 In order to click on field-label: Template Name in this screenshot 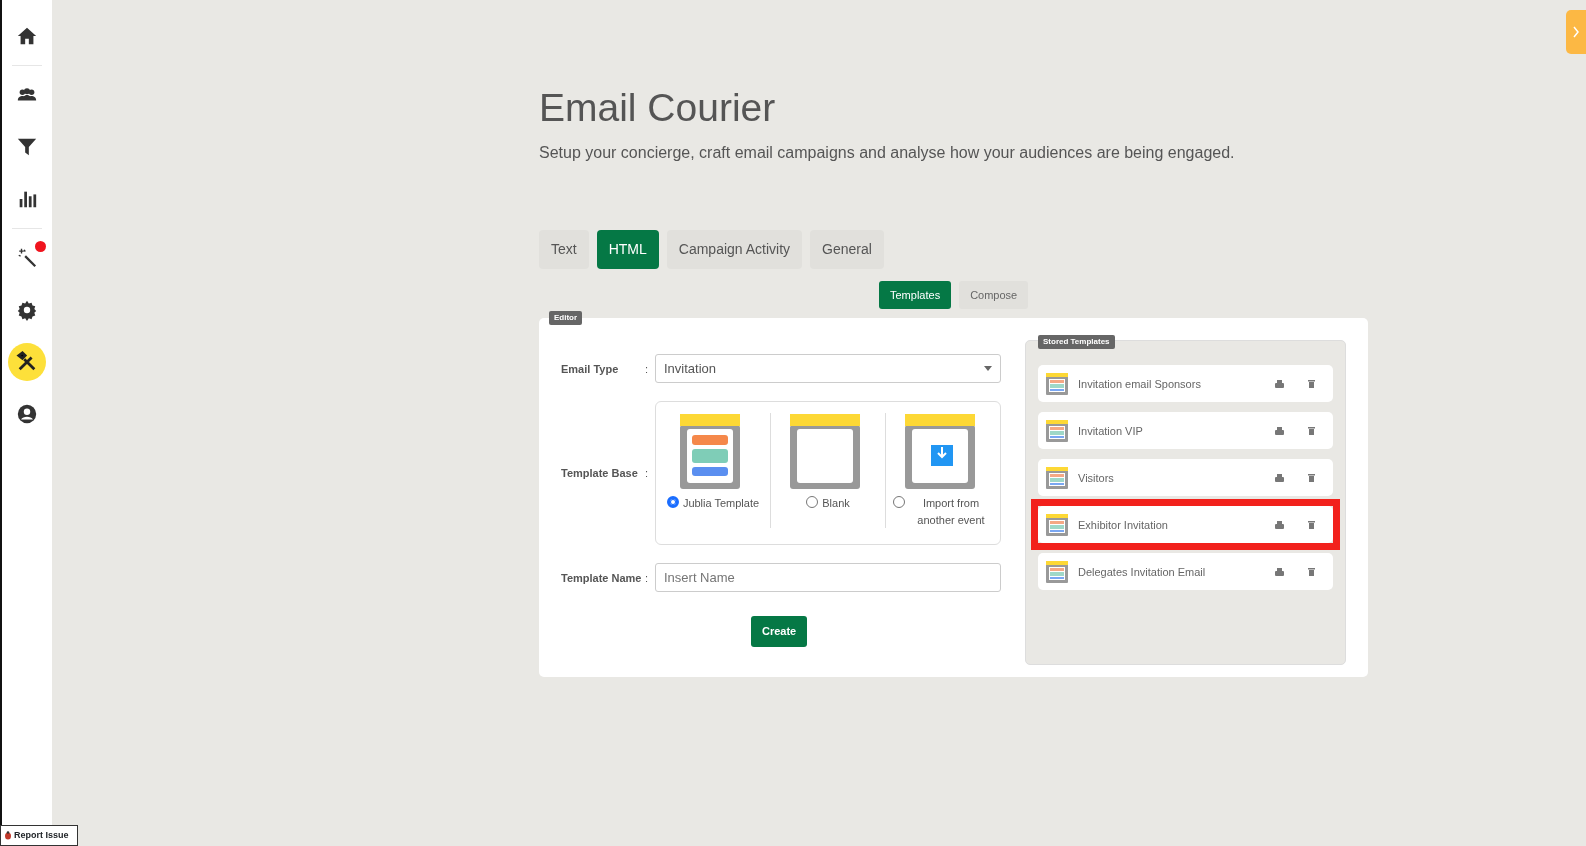, I will do `click(602, 578)`.